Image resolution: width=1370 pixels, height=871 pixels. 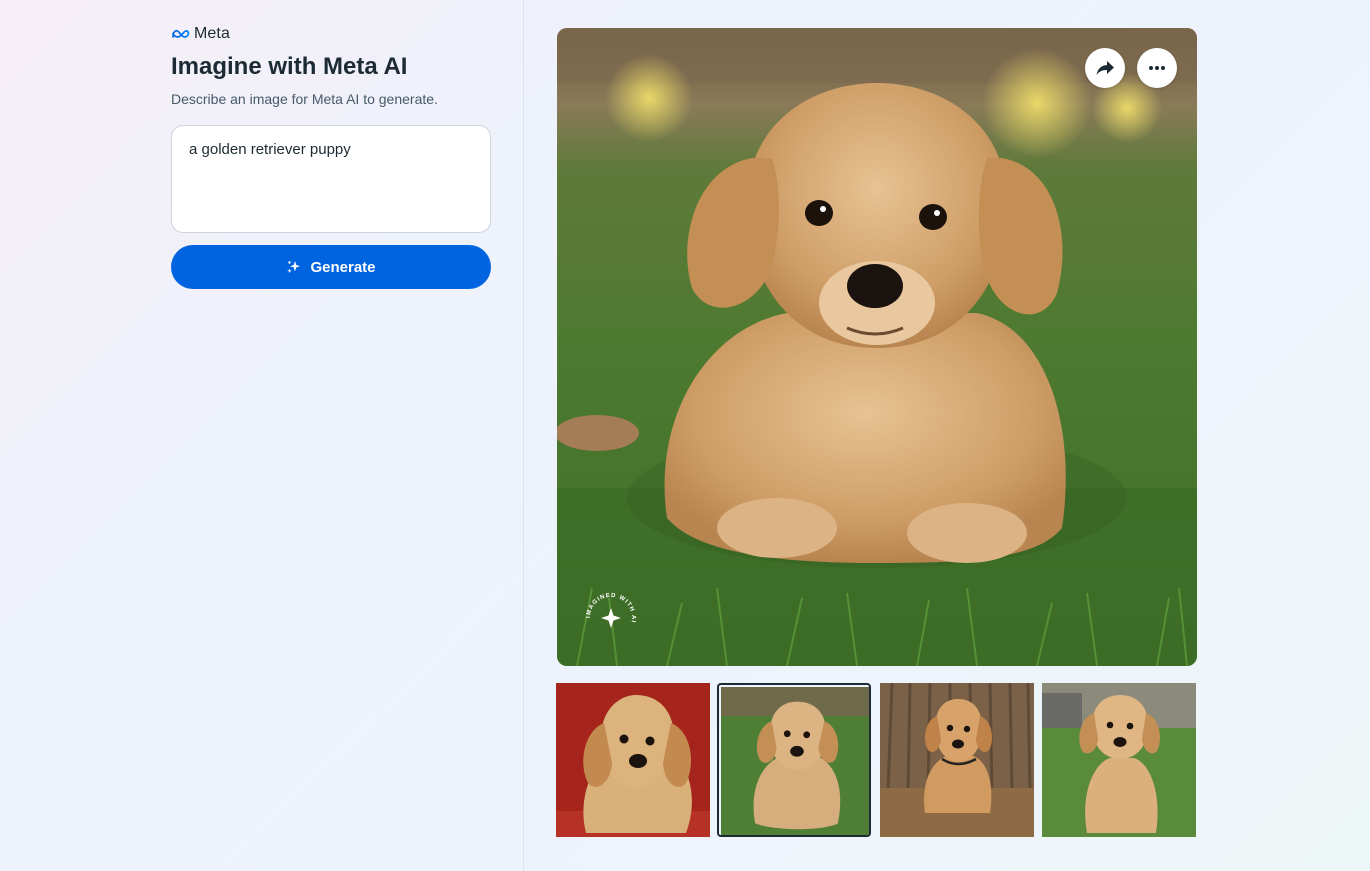 I want to click on more-options-button, so click(x=1157, y=68).